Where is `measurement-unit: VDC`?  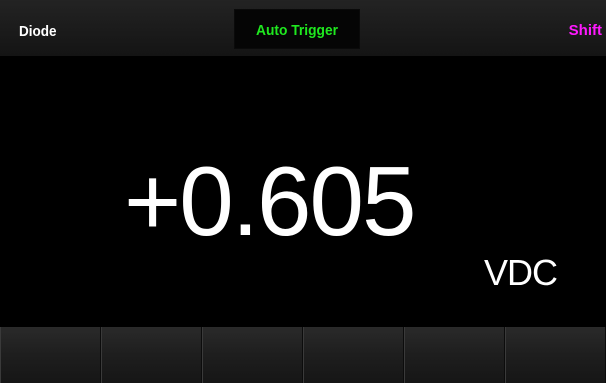 measurement-unit: VDC is located at coordinates (521, 272).